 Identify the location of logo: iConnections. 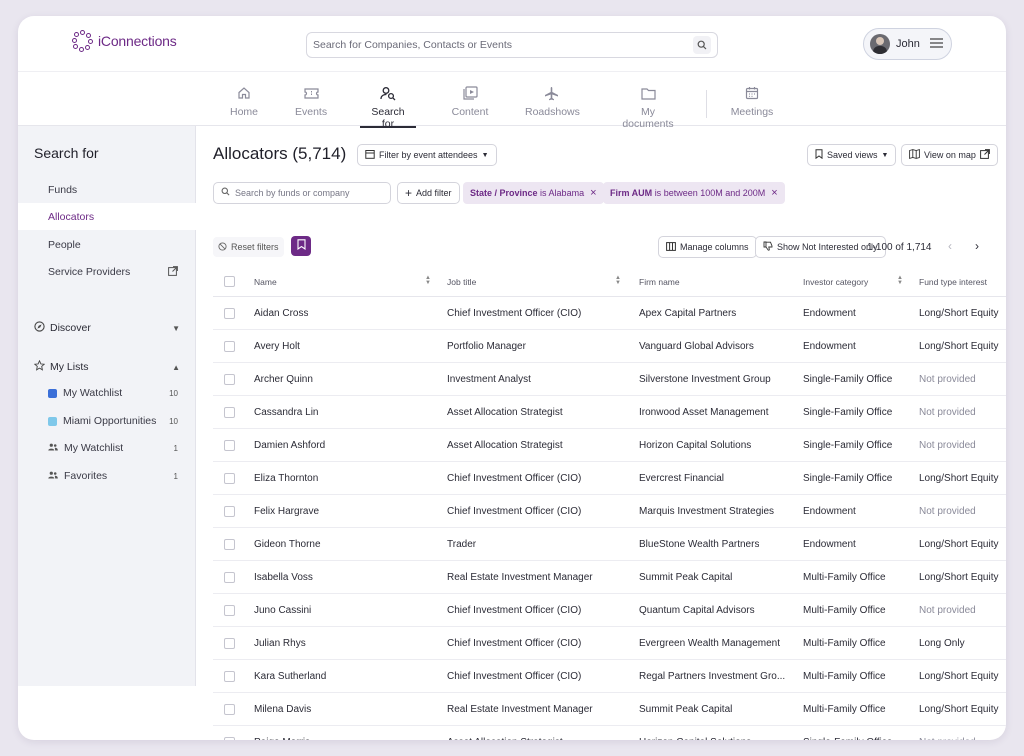
(124, 41).